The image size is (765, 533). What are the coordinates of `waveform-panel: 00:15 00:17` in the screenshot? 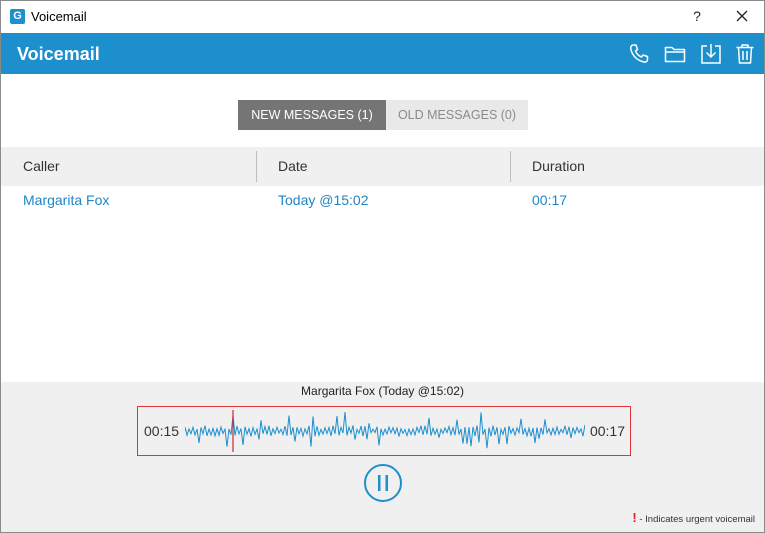 It's located at (384, 431).